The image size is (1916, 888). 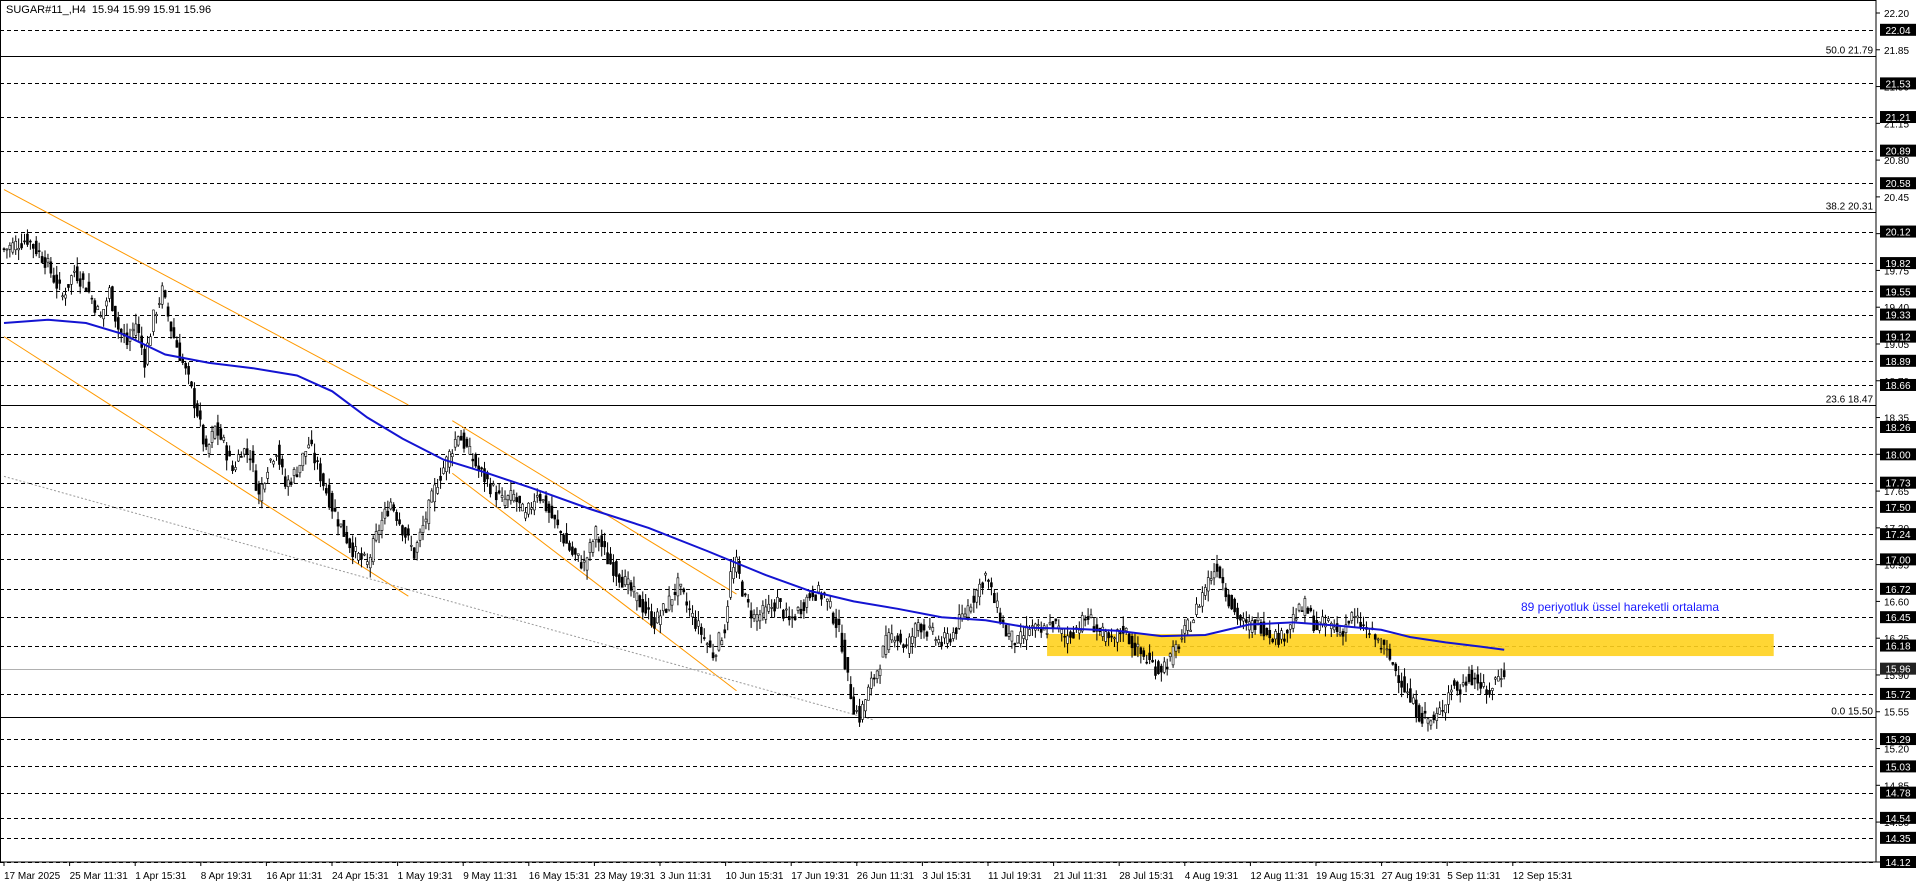 I want to click on price-tag-21-53: 21.53, so click(x=1898, y=83).